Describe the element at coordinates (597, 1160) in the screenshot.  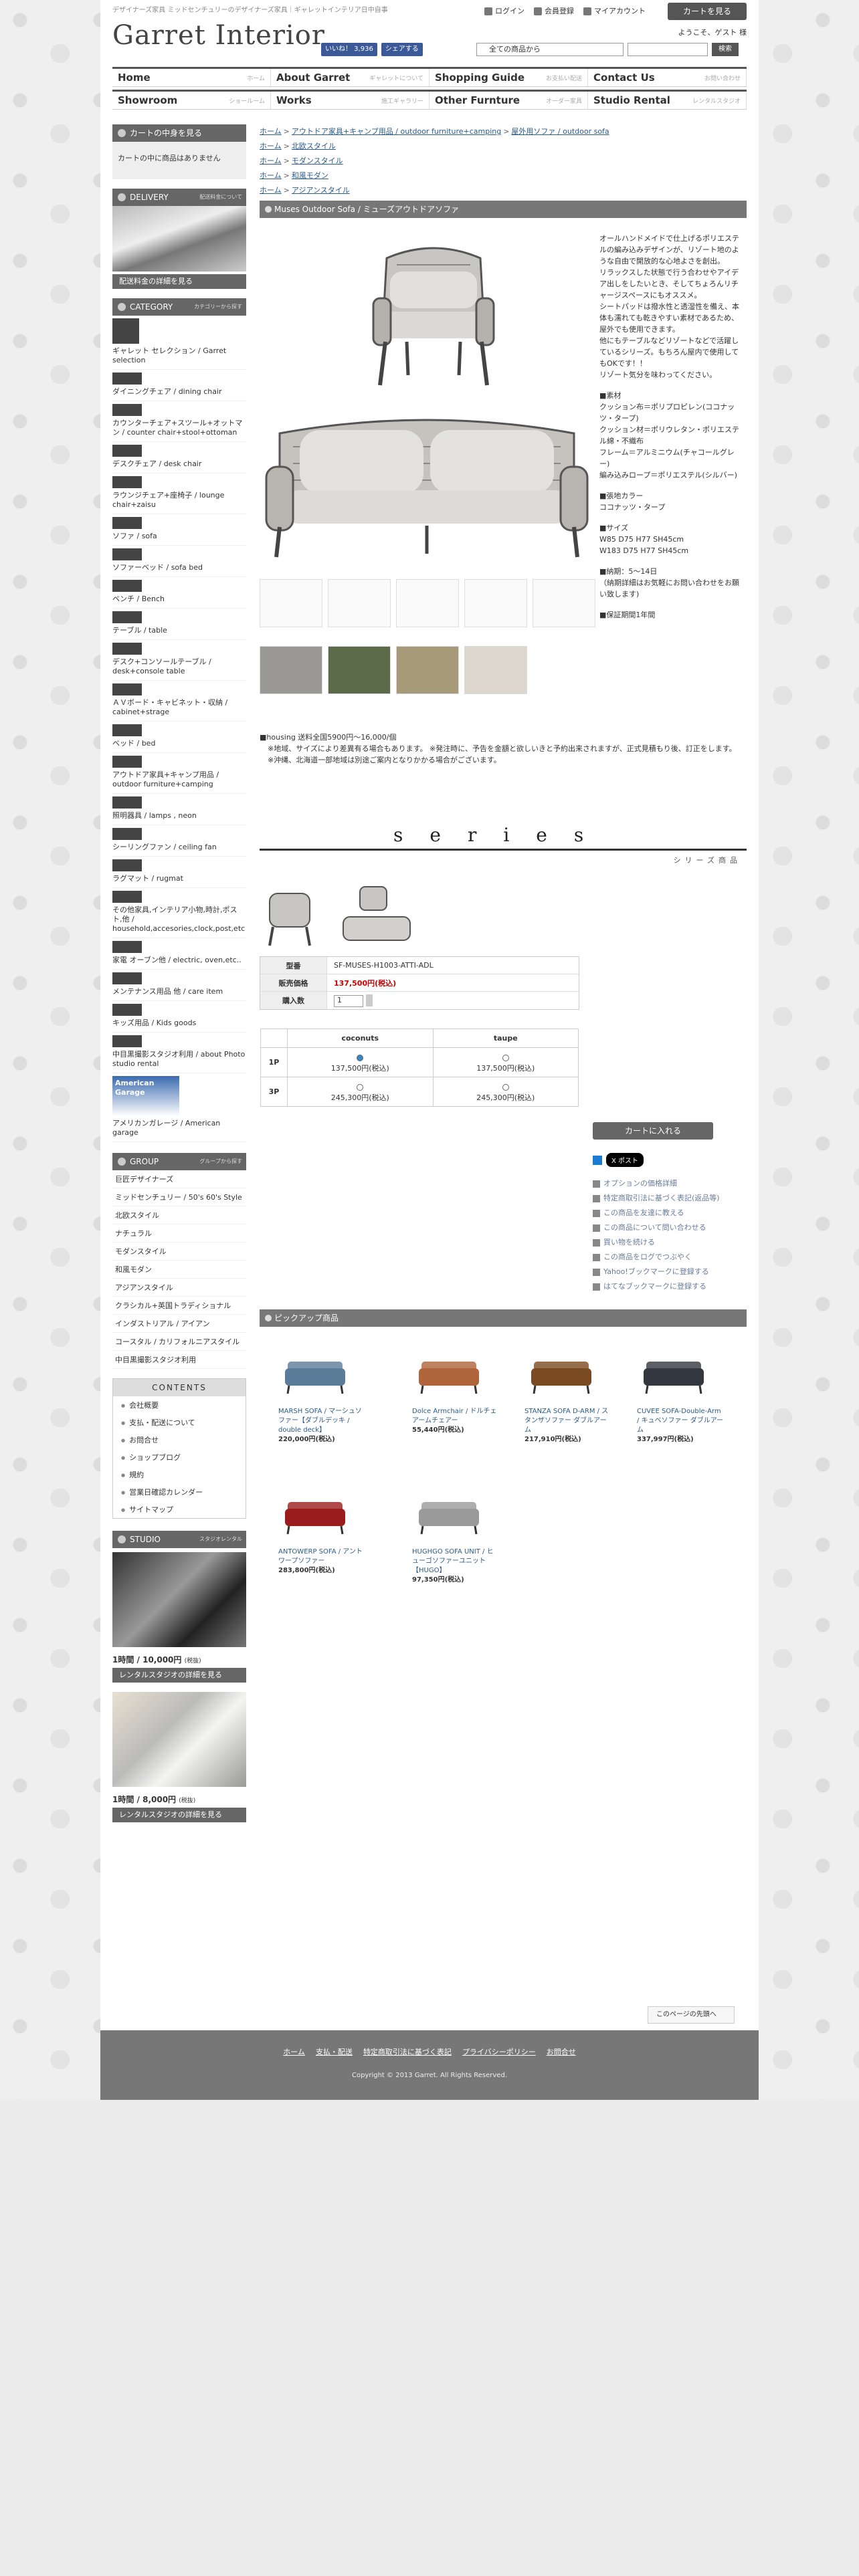
I see `share-icon` at that location.